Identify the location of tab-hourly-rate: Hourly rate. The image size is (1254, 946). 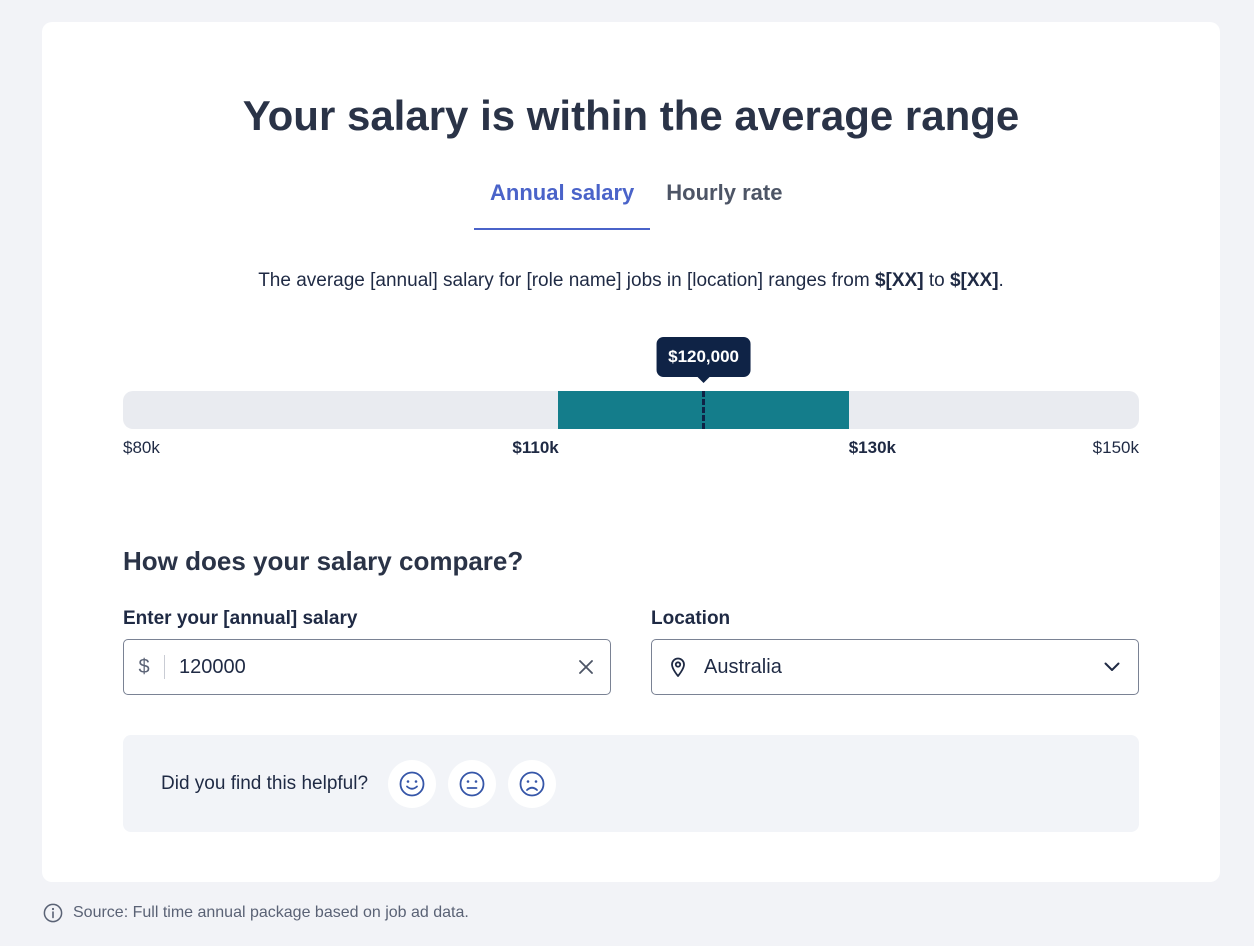
(724, 201).